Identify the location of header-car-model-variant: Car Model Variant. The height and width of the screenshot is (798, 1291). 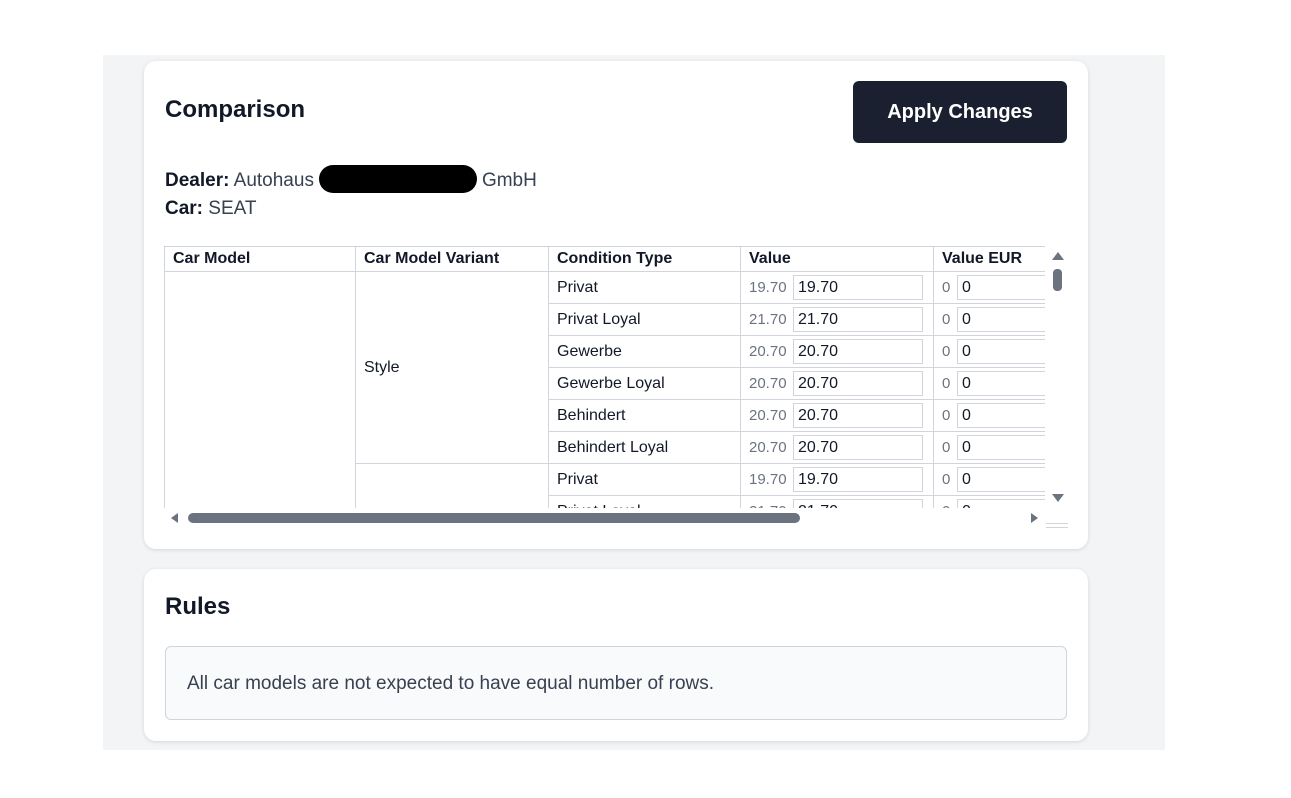
(452, 259).